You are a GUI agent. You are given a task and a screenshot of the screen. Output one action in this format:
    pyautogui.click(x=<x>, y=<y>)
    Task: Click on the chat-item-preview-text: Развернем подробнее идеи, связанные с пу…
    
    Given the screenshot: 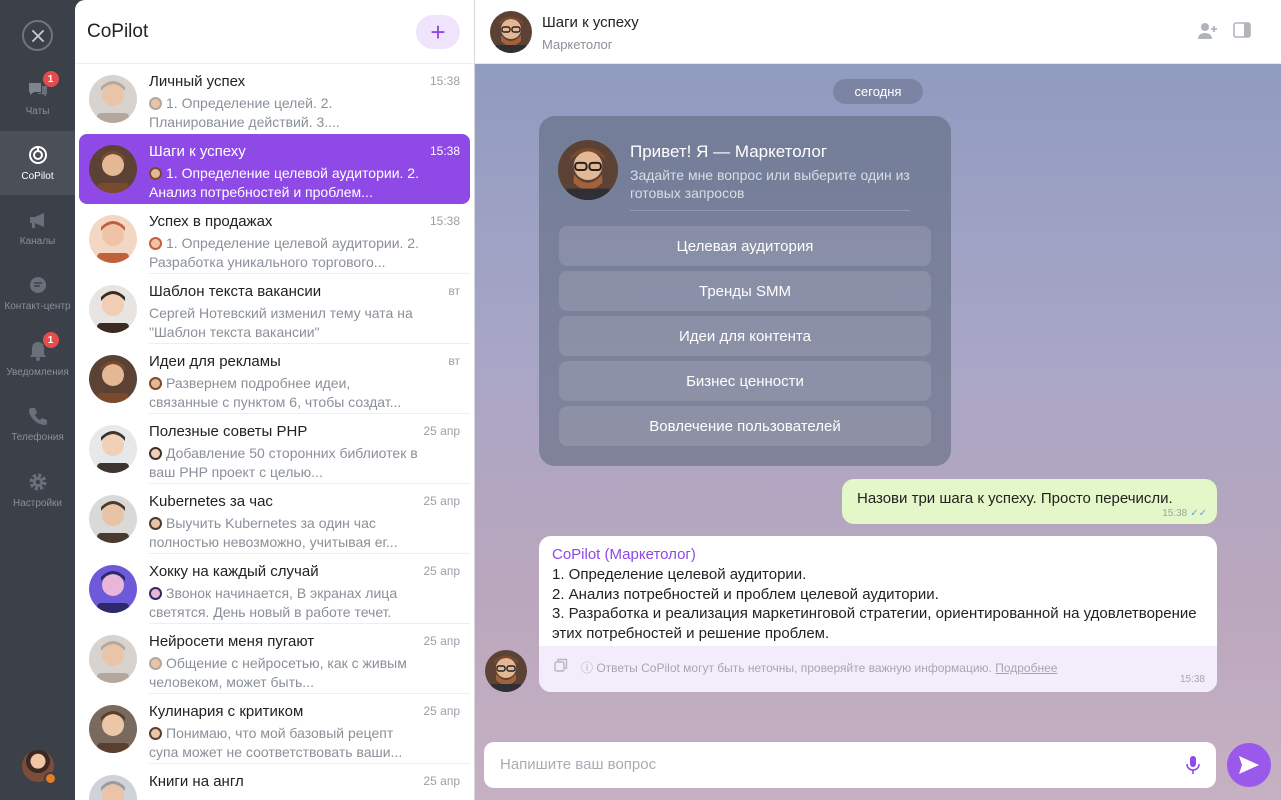 What is the action you would take?
    pyautogui.click(x=275, y=392)
    